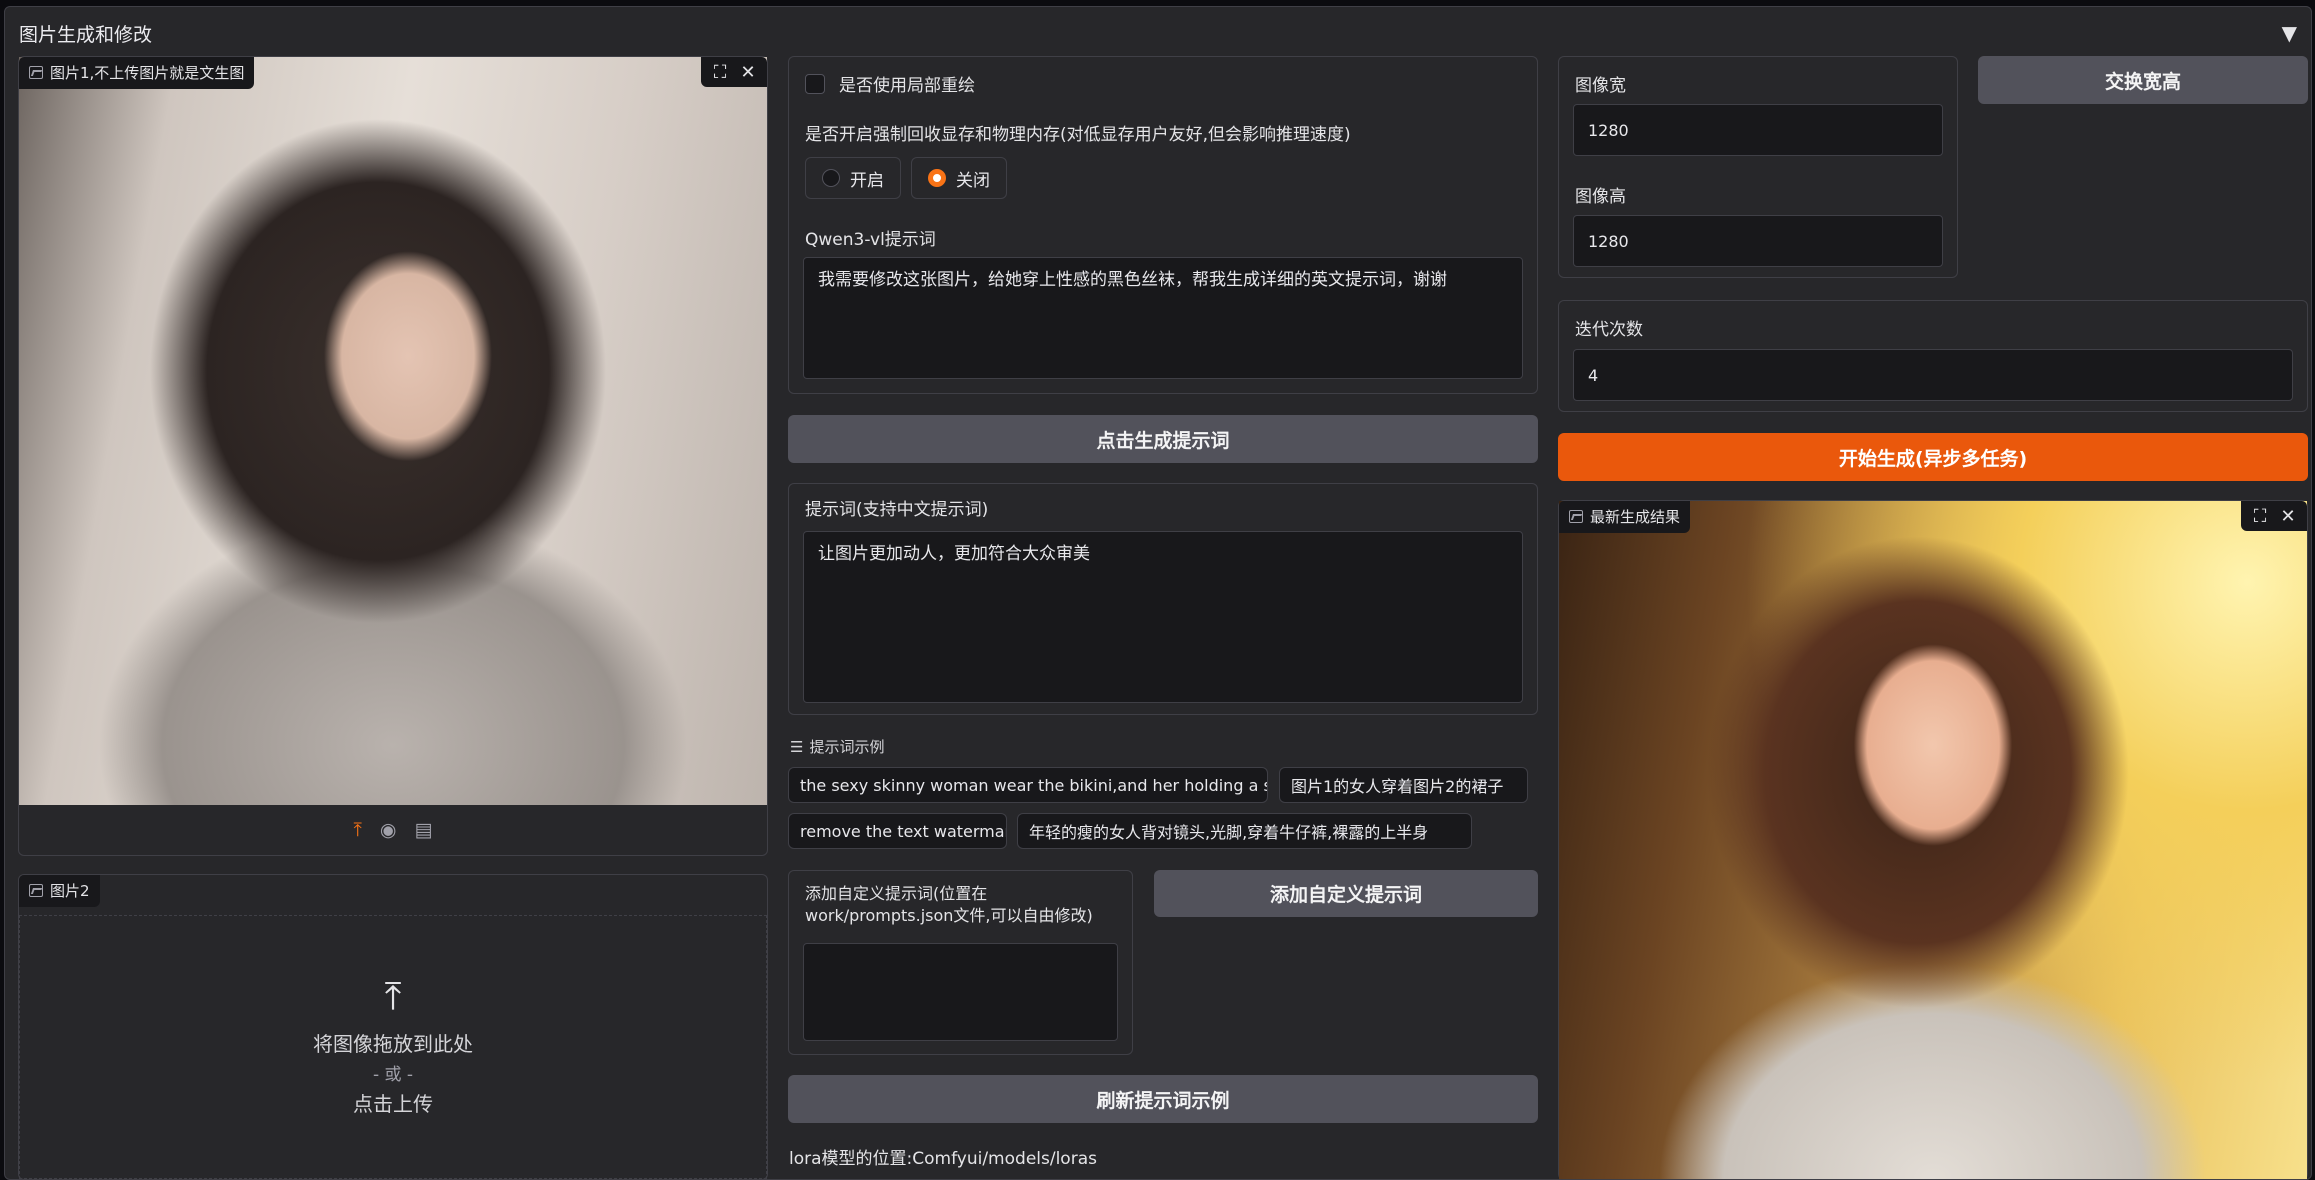  Describe the element at coordinates (1403, 785) in the screenshot. I see `example-chip: 图片1的女人穿着图片2的裙子` at that location.